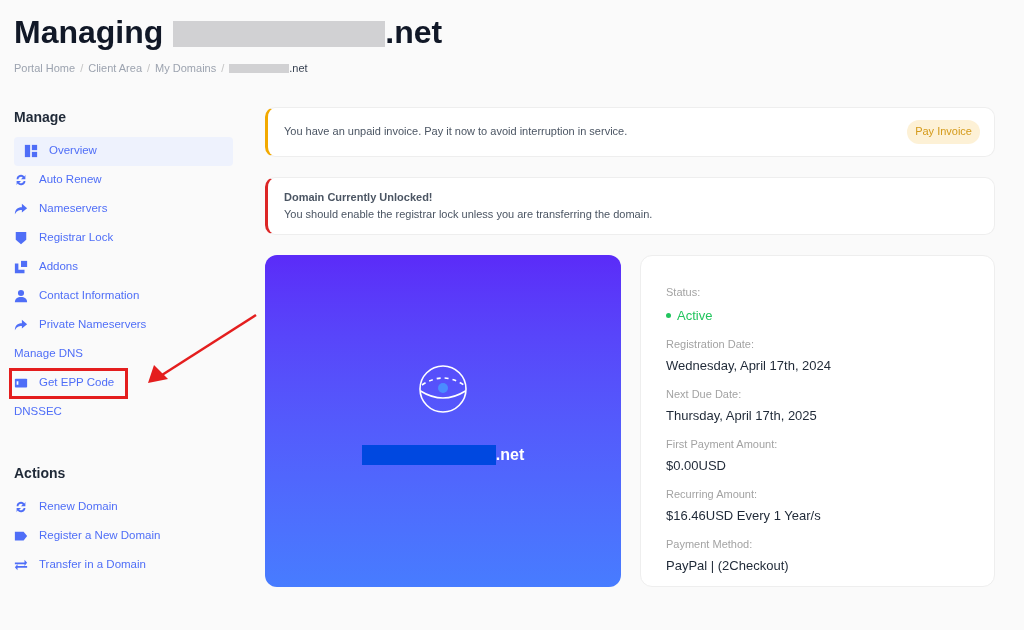 The image size is (1024, 630). Describe the element at coordinates (744, 516) in the screenshot. I see `detail-value: $16.46USD Every 1 Year/s` at that location.